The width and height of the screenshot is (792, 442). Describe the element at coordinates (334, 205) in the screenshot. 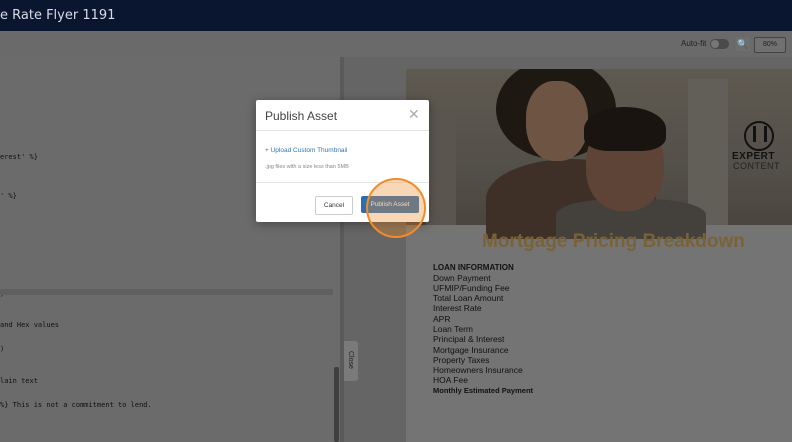

I see `cancel-button: Cancel` at that location.